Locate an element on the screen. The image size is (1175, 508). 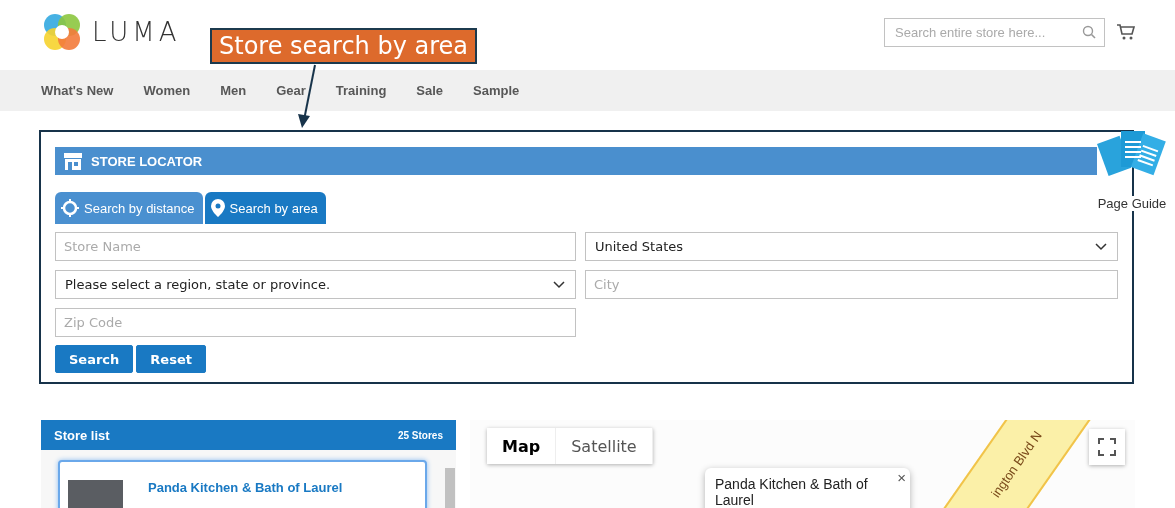
popup-title: Panda Kitchen & Bath of Laurel is located at coordinates (792, 492).